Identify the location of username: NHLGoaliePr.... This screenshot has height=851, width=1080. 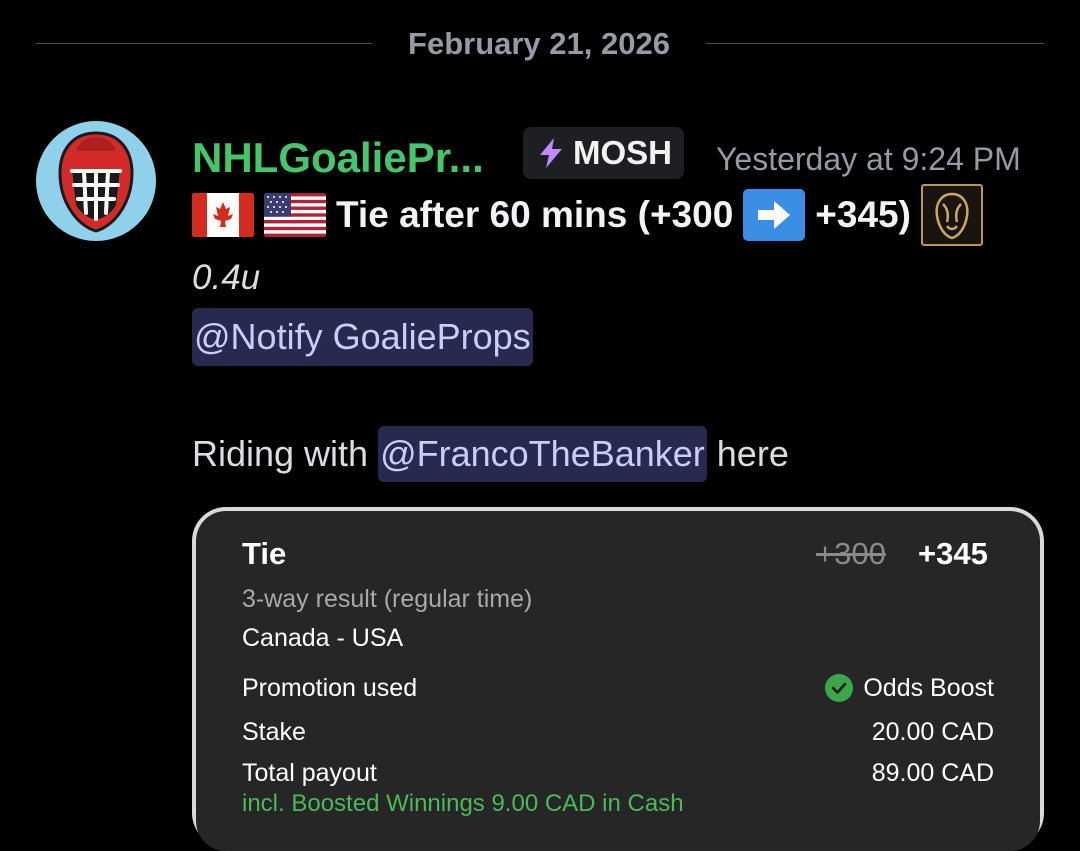
(338, 158).